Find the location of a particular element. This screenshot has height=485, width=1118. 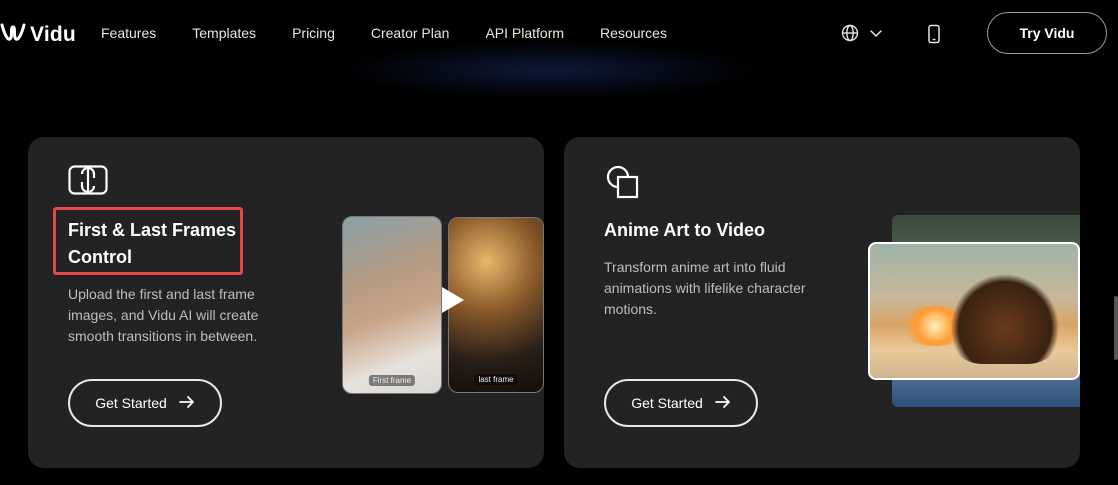

nav-item-pricing: Pricing is located at coordinates (313, 33).